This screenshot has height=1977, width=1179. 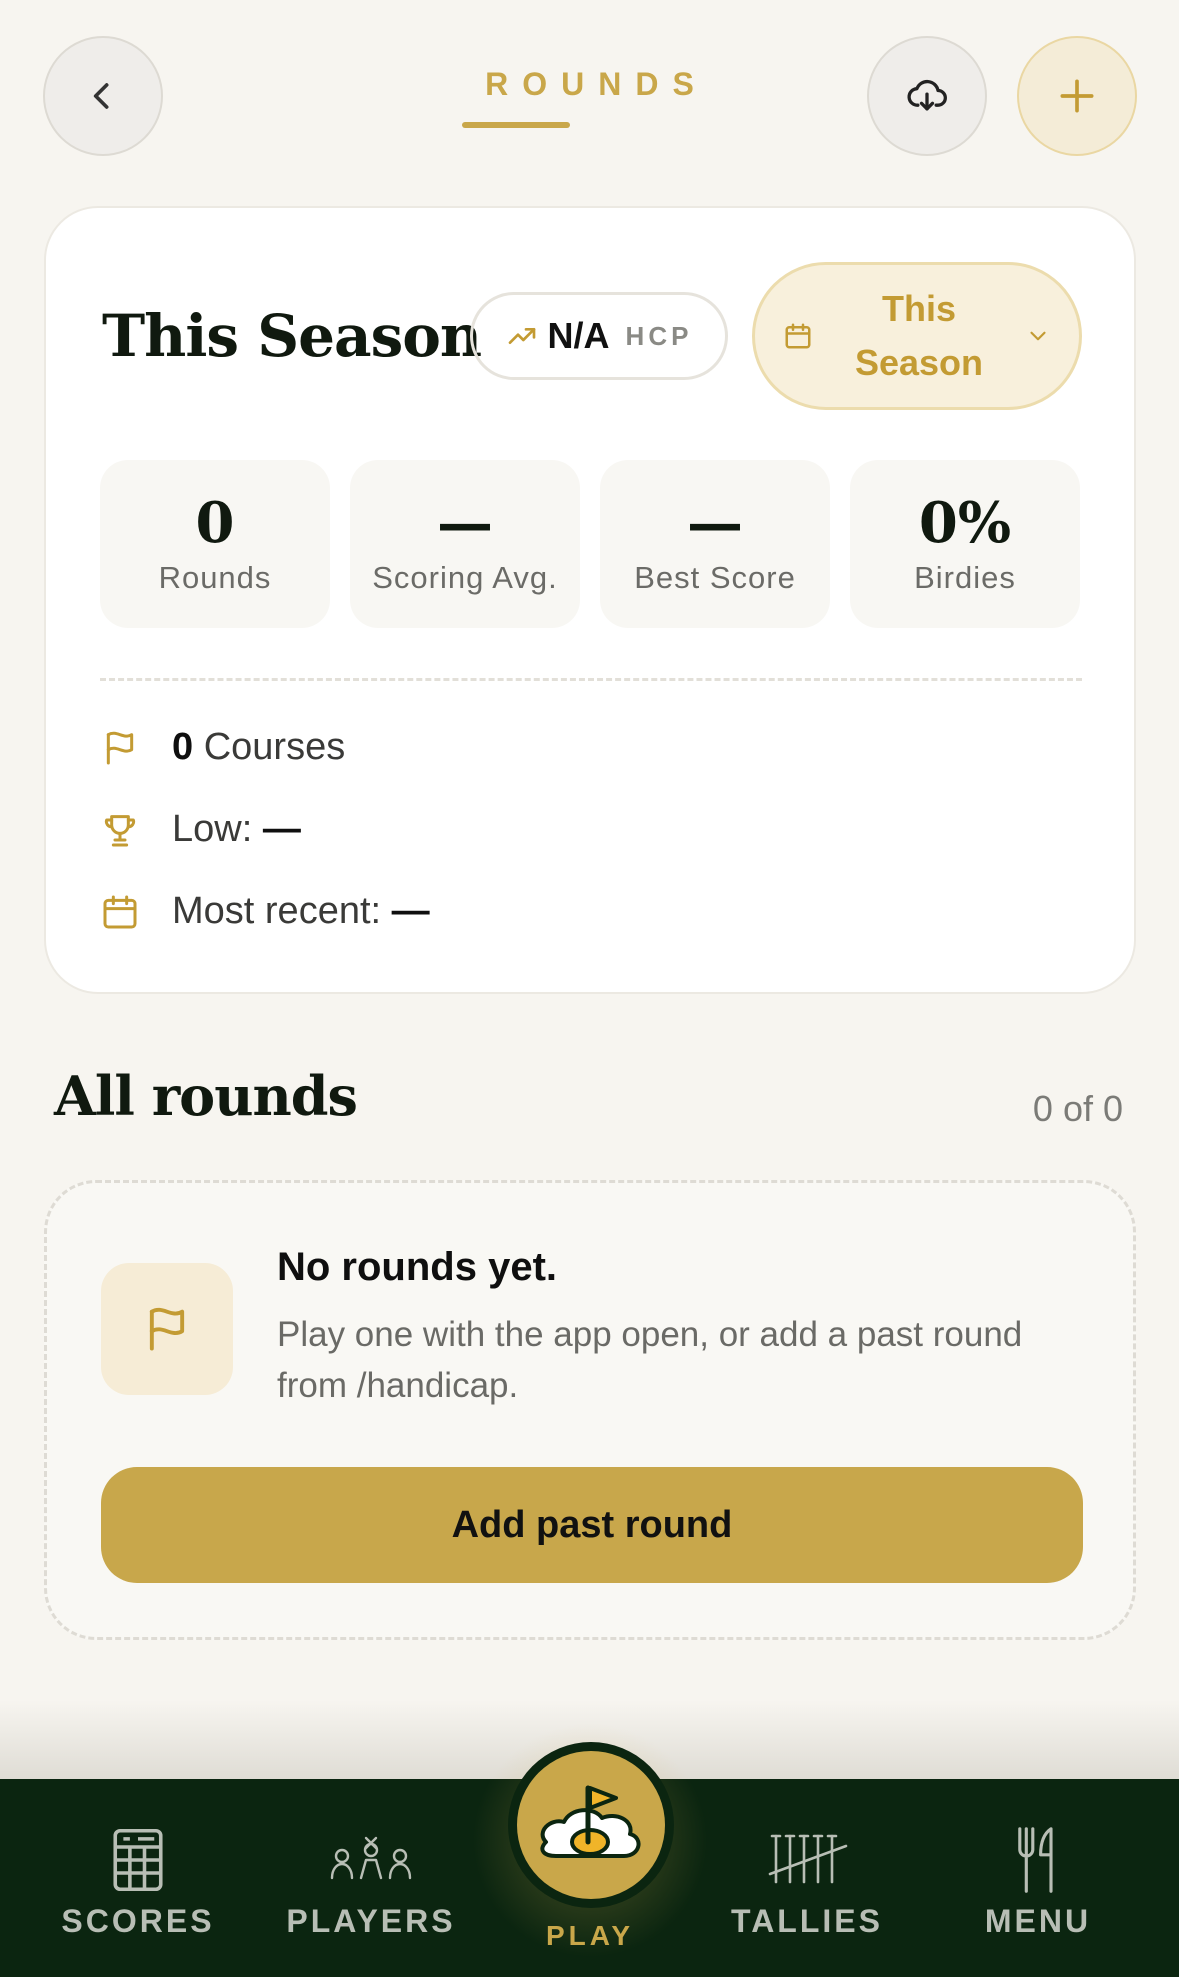 What do you see at coordinates (808, 1859) in the screenshot?
I see `tallies-icon` at bounding box center [808, 1859].